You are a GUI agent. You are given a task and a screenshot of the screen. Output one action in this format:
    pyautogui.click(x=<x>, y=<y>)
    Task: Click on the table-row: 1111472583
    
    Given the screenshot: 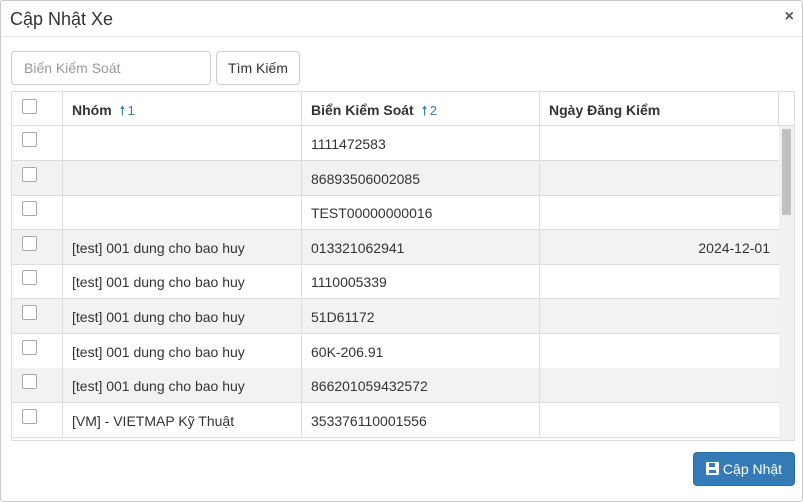 What is the action you would take?
    pyautogui.click(x=395, y=143)
    